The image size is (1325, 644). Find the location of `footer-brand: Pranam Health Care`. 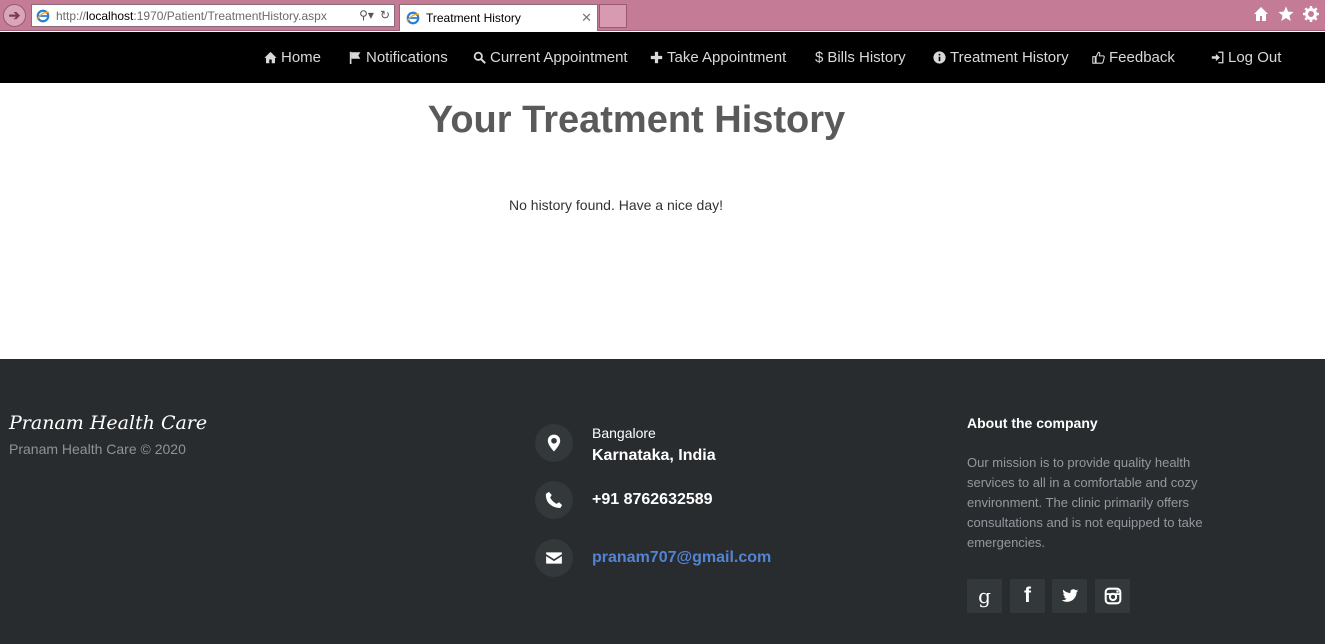

footer-brand: Pranam Health Care is located at coordinates (108, 423).